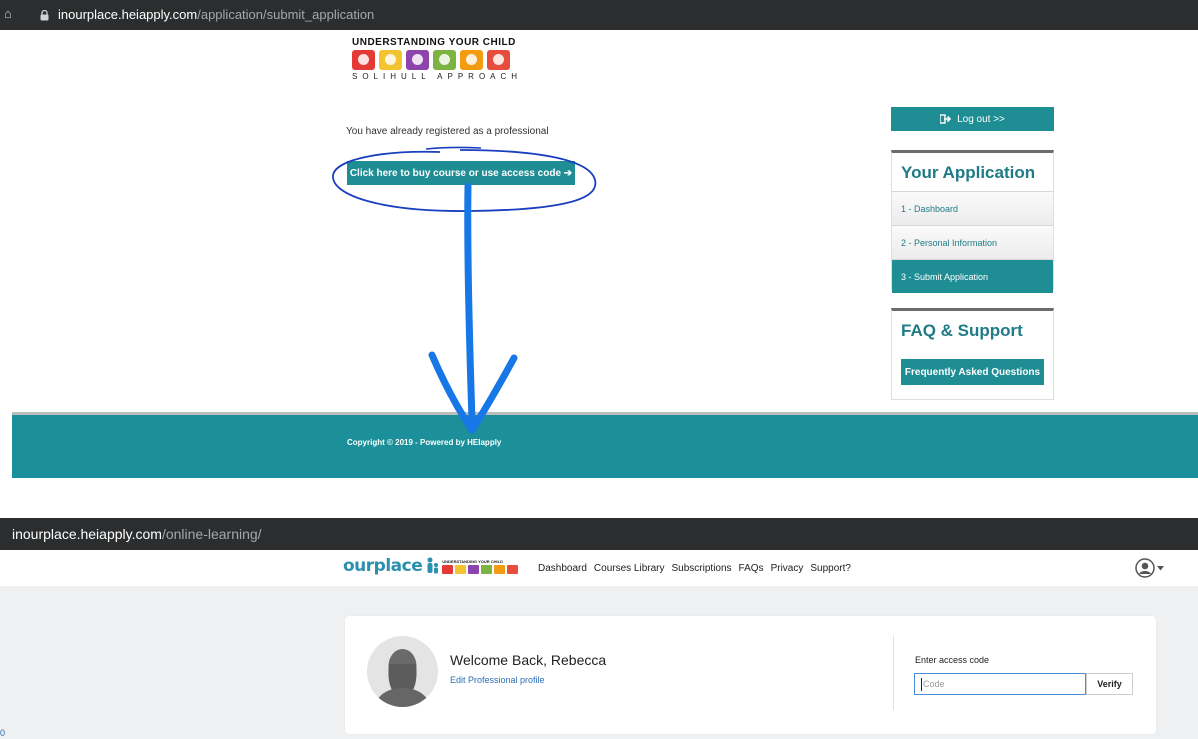 The height and width of the screenshot is (739, 1198). Describe the element at coordinates (497, 680) in the screenshot. I see `edit-profile-link: Edit Professional profile` at that location.